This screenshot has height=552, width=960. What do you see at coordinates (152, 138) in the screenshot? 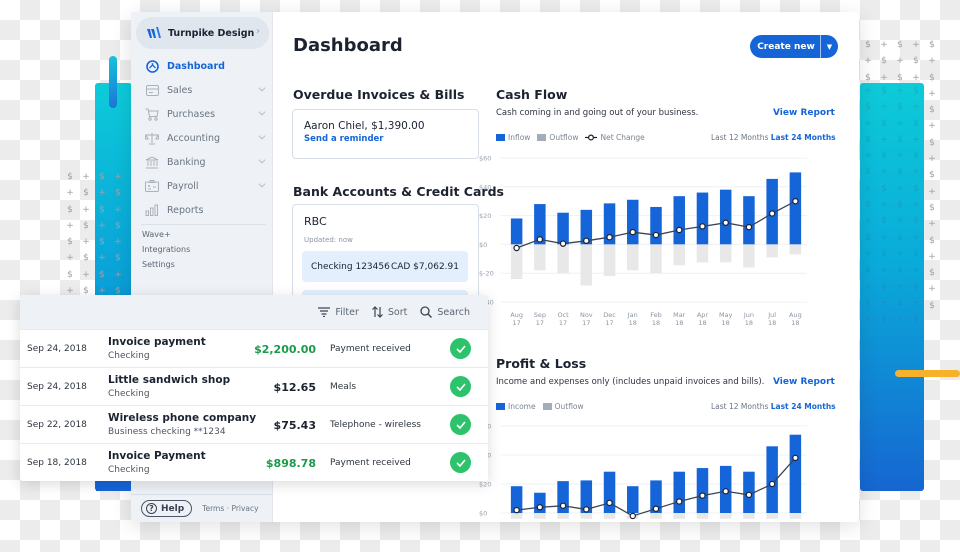
I see `scale-icon` at bounding box center [152, 138].